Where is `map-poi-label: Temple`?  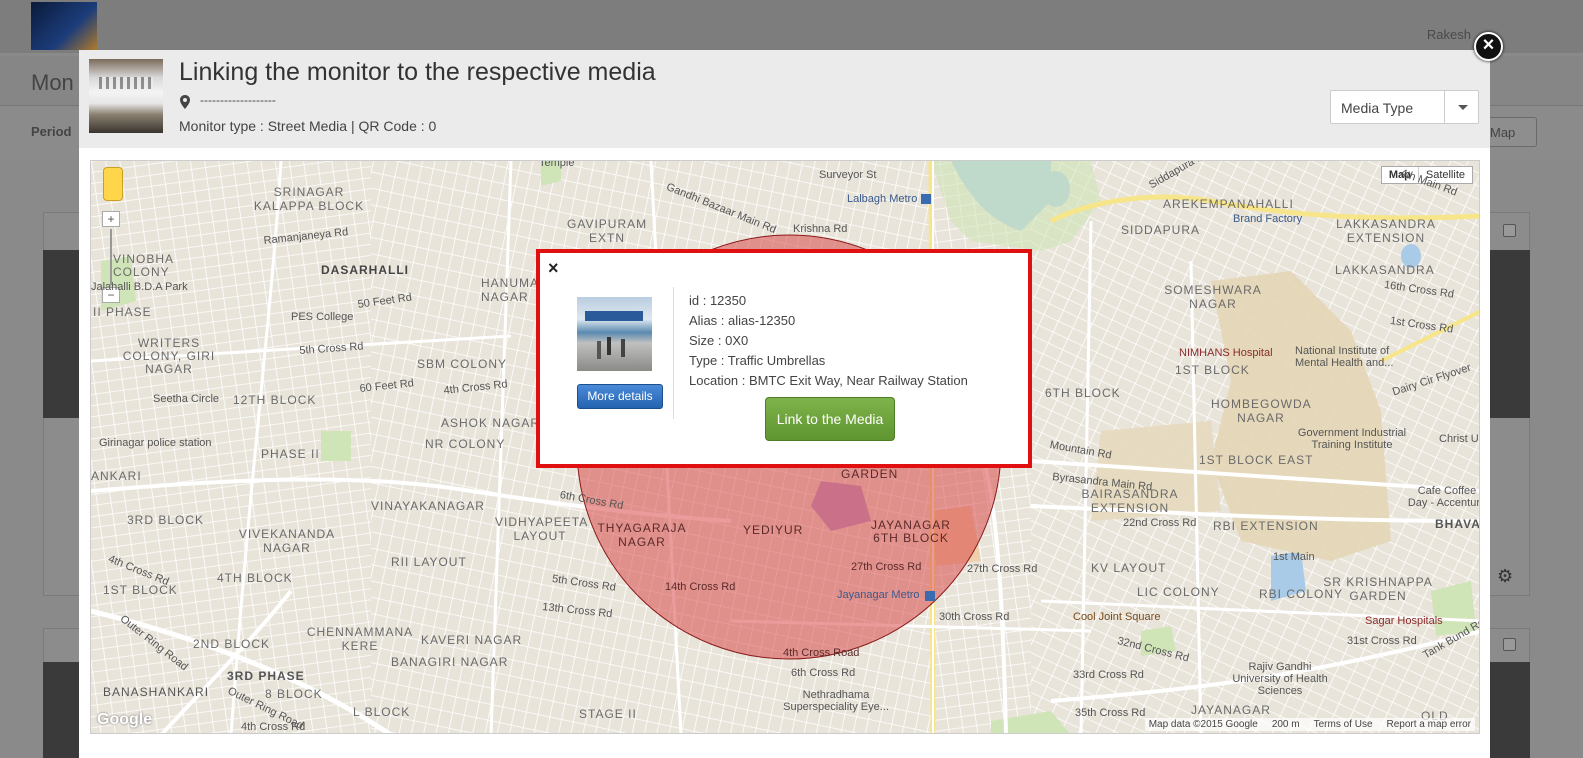 map-poi-label: Temple is located at coordinates (557, 164).